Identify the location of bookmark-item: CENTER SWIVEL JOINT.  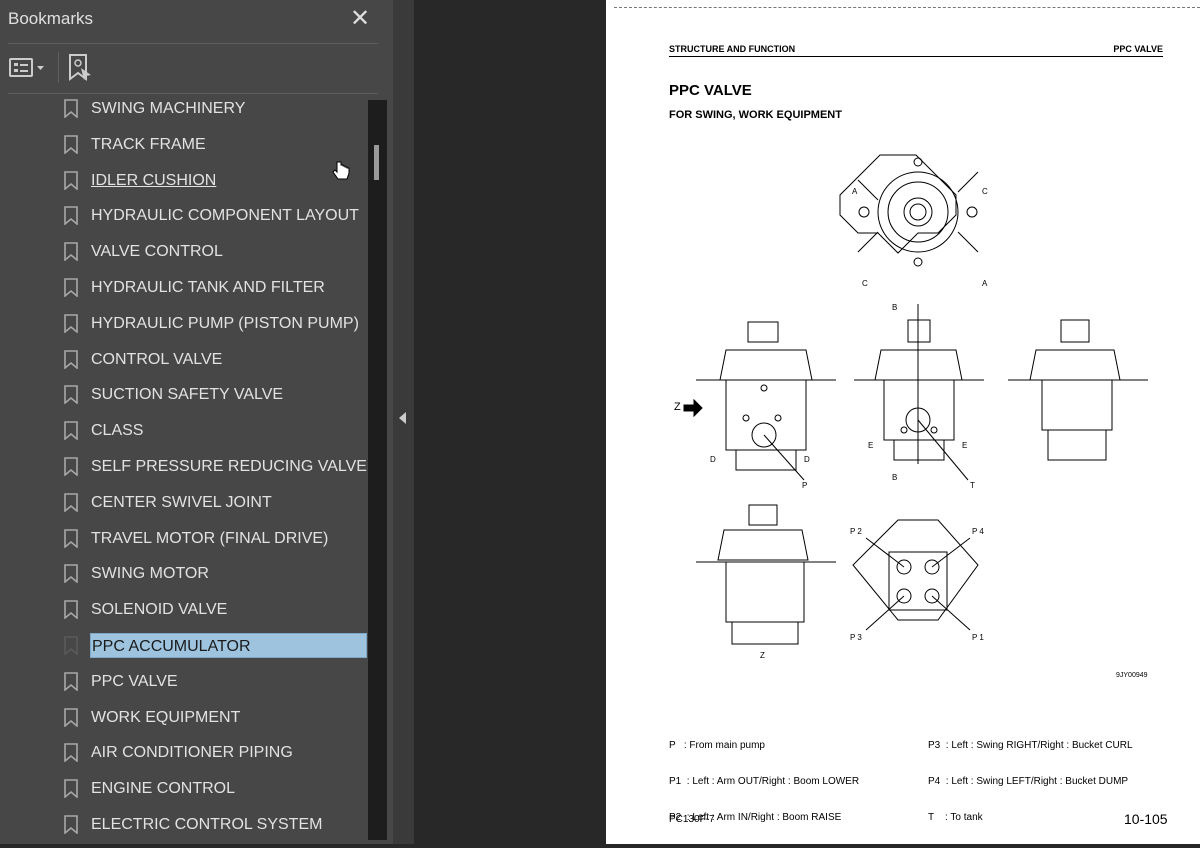
(184, 502).